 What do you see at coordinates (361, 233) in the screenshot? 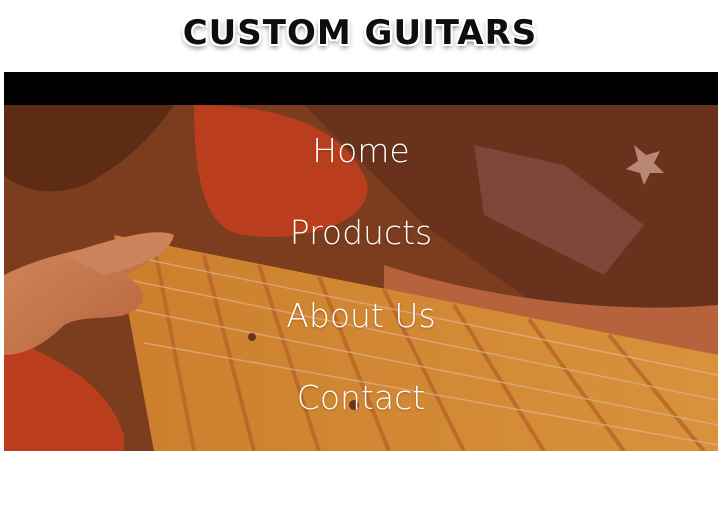
I see `nav-products: Products` at bounding box center [361, 233].